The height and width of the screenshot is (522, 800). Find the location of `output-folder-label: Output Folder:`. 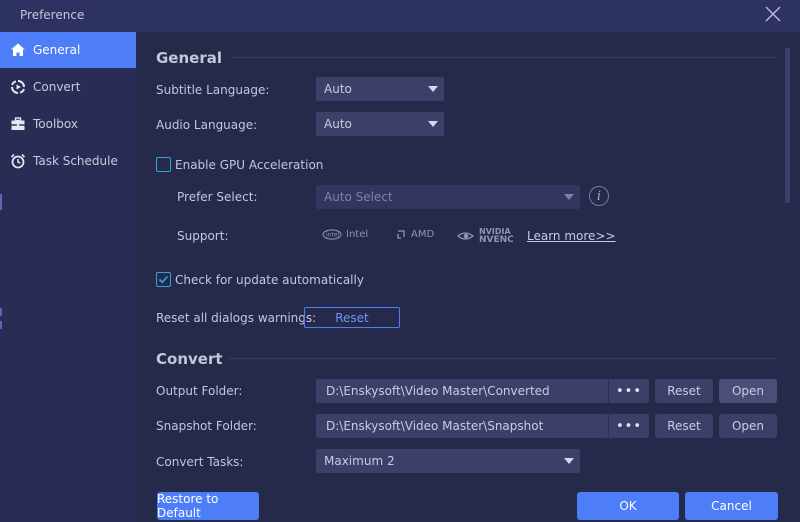

output-folder-label: Output Folder: is located at coordinates (199, 391).